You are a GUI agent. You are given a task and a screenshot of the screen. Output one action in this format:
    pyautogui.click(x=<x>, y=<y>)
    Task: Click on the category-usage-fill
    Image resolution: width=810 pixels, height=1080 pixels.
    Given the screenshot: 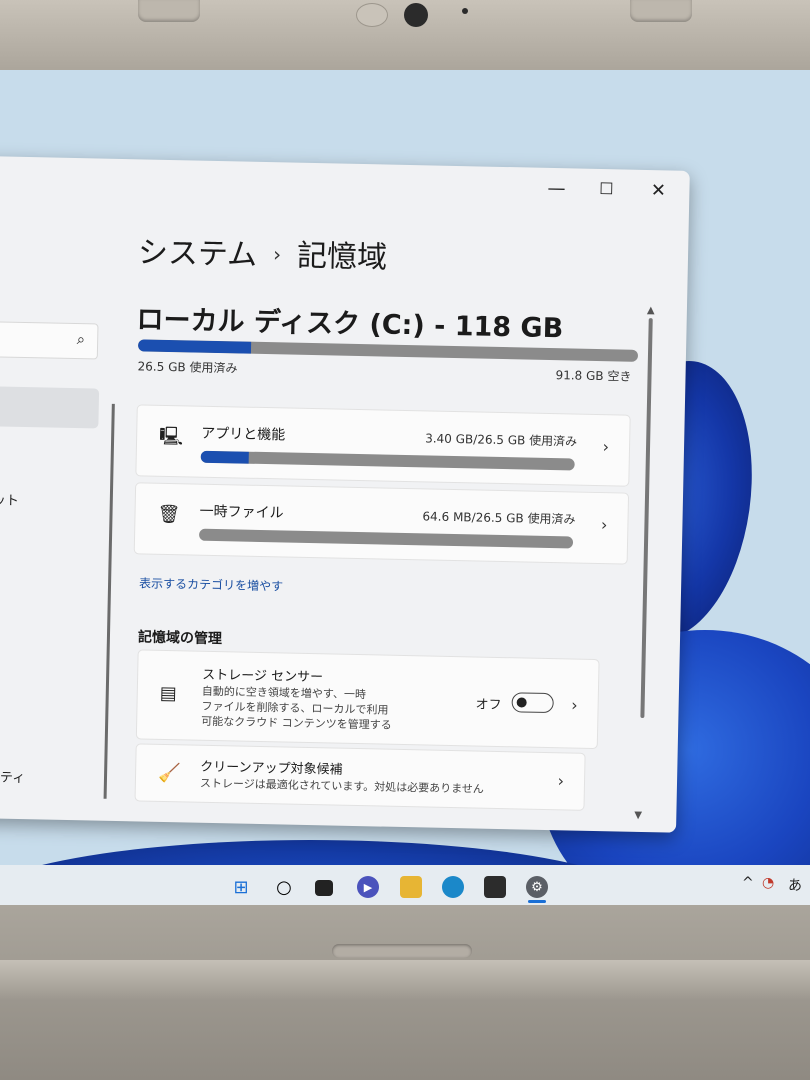 What is the action you would take?
    pyautogui.click(x=224, y=457)
    